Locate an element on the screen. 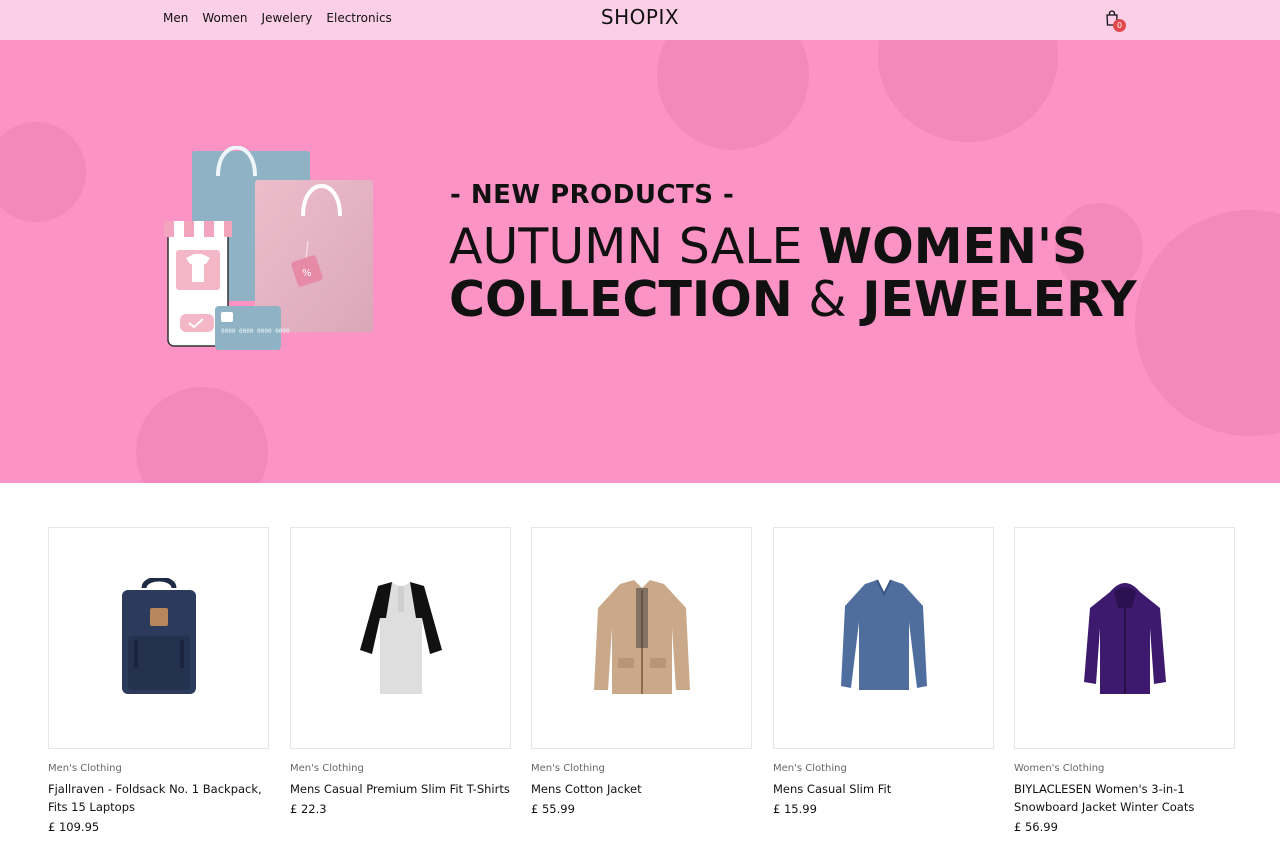  cart-count-badge: 0 is located at coordinates (1119, 25).